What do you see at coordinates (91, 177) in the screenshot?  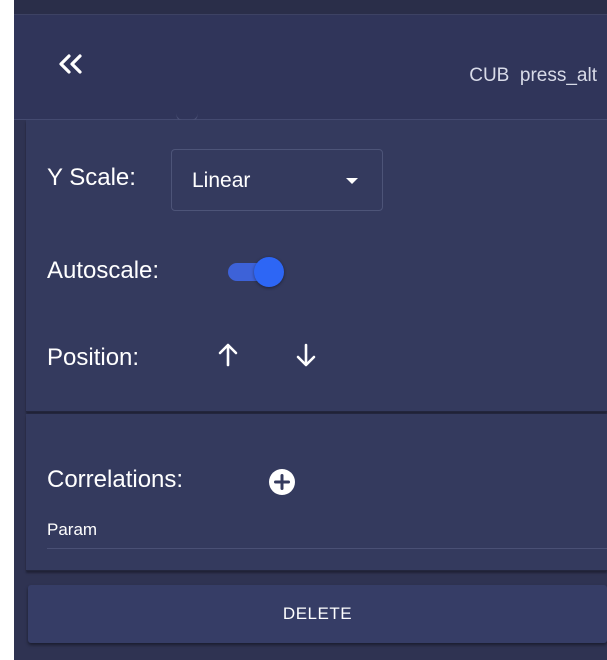 I see `y-scale-label: Y Scale:` at bounding box center [91, 177].